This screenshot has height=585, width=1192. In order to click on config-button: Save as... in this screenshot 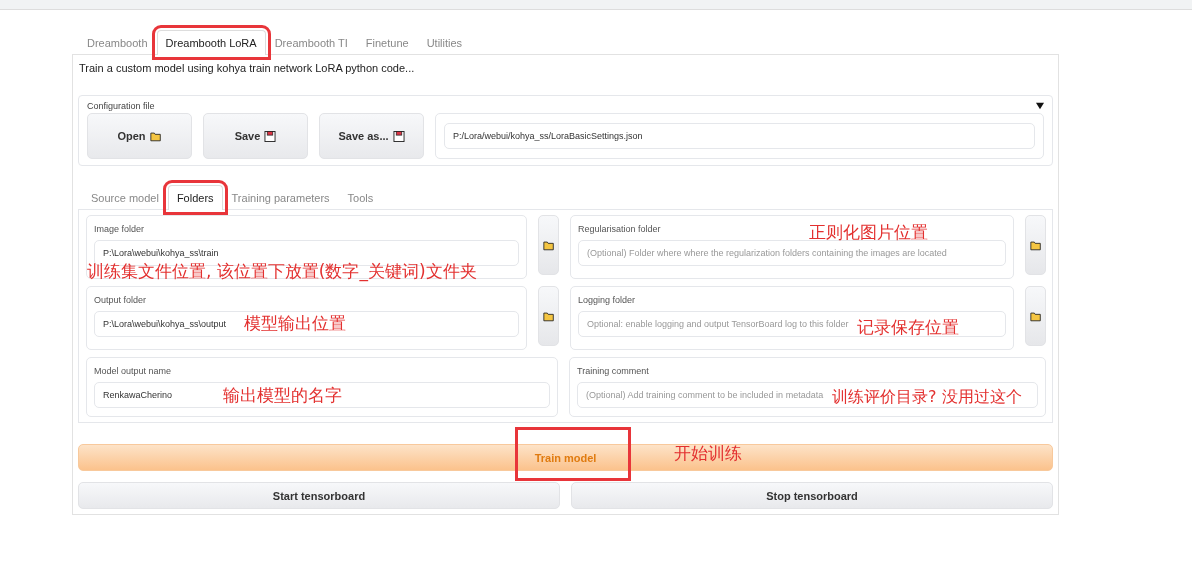, I will do `click(371, 136)`.